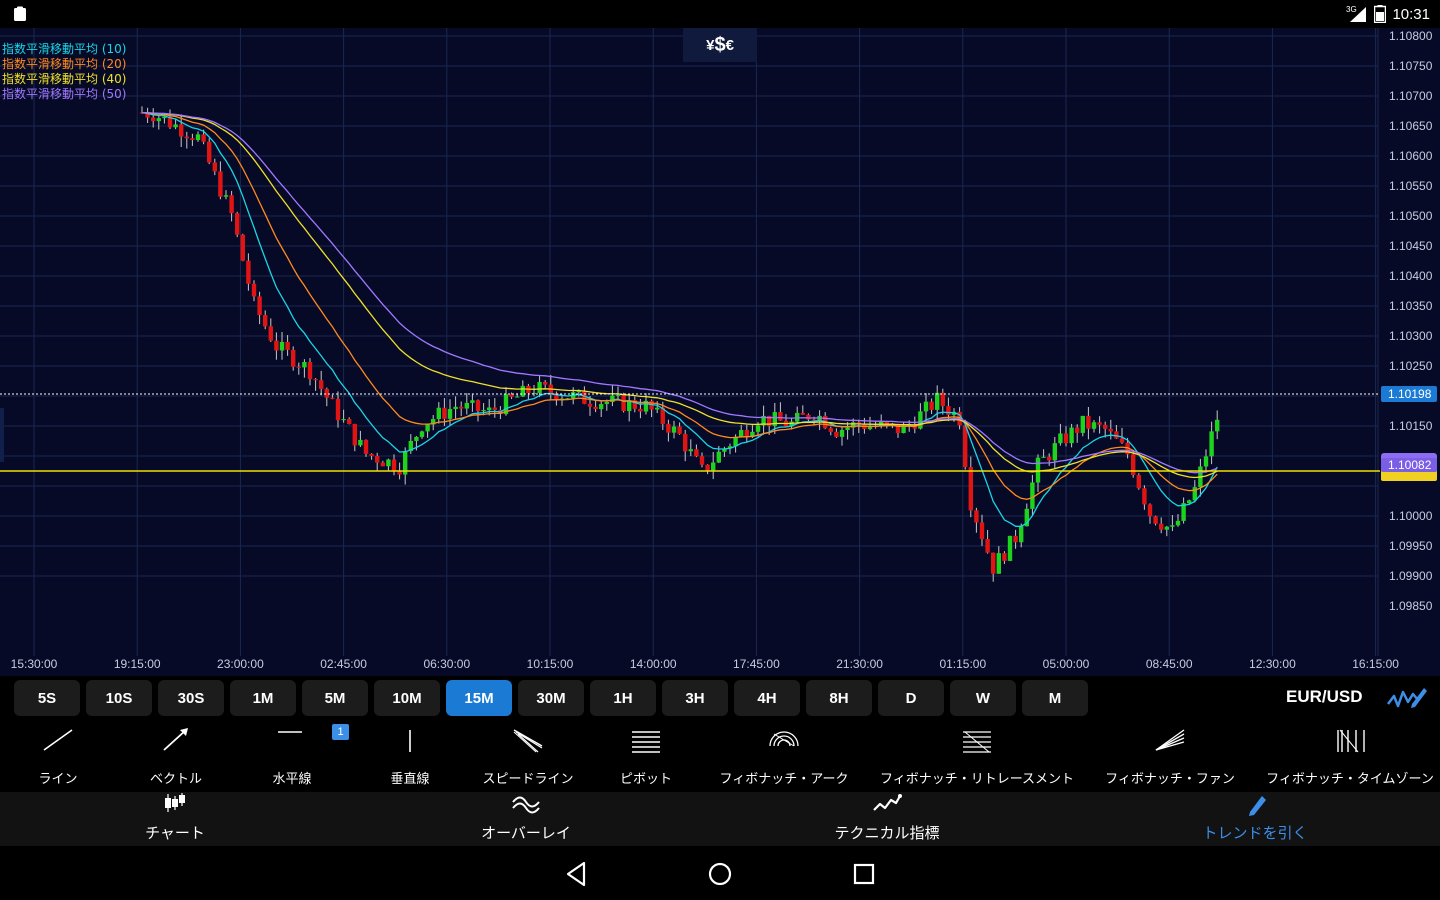 The width and height of the screenshot is (1440, 900). I want to click on timeframe-8h-button: 8H, so click(839, 698).